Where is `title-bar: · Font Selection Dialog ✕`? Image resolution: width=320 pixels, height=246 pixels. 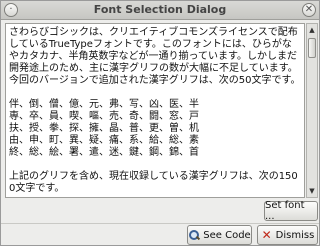 title-bar: · Font Selection Dialog ✕ is located at coordinates (160, 10).